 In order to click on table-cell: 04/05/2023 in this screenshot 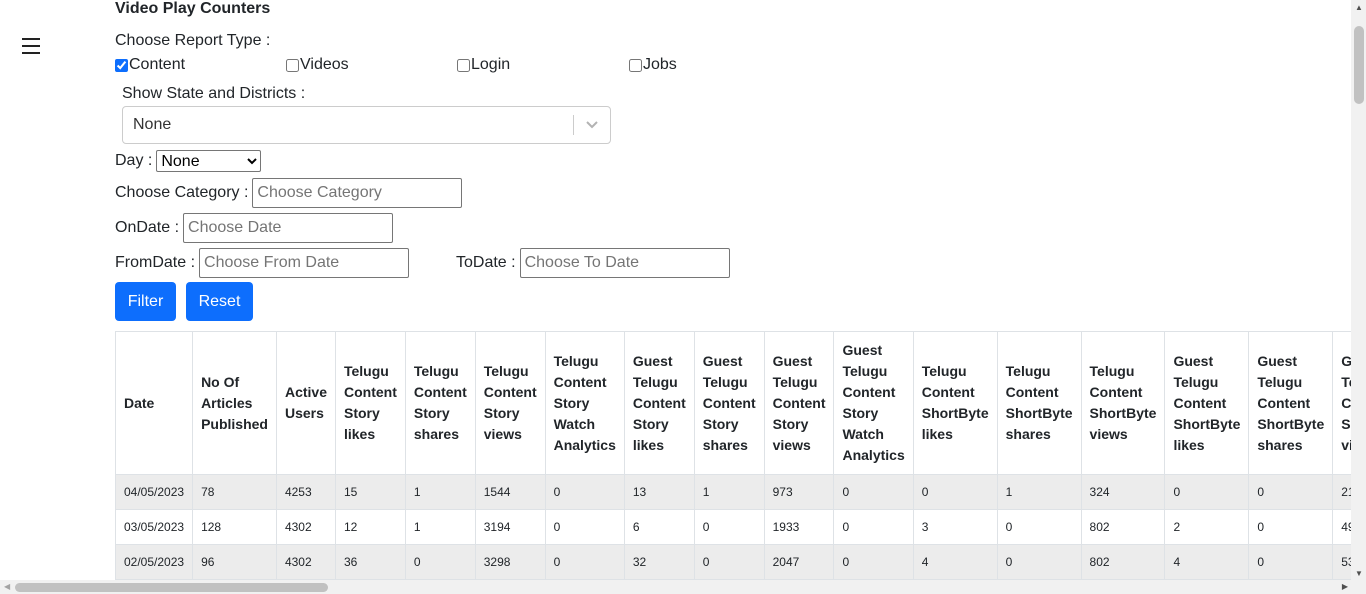, I will do `click(154, 492)`.